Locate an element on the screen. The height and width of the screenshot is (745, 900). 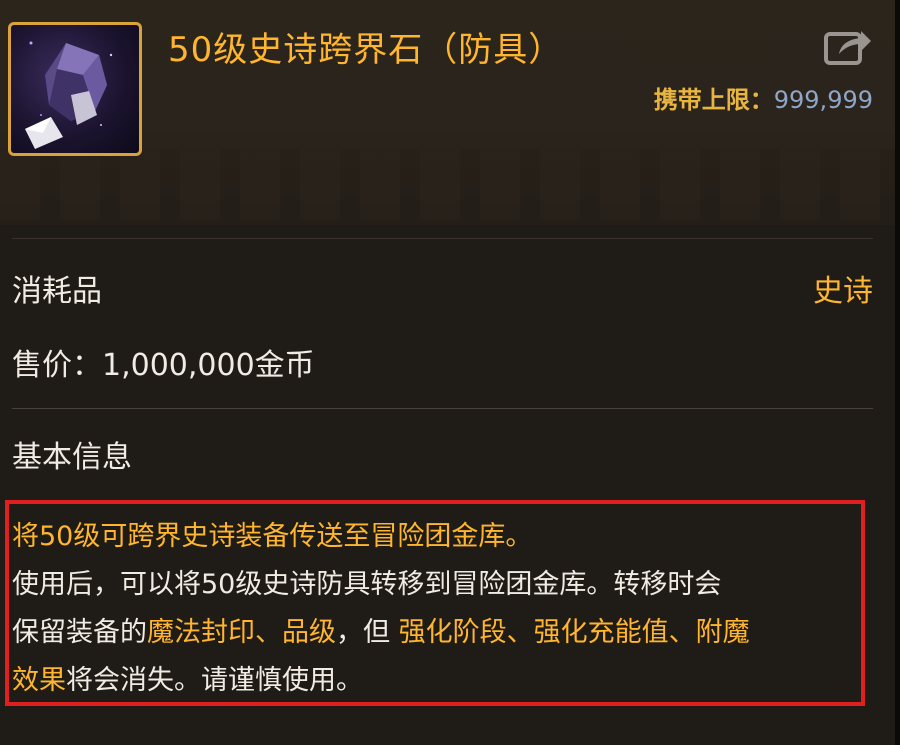
carry-limit-label: 携带上限： is located at coordinates (713, 100).